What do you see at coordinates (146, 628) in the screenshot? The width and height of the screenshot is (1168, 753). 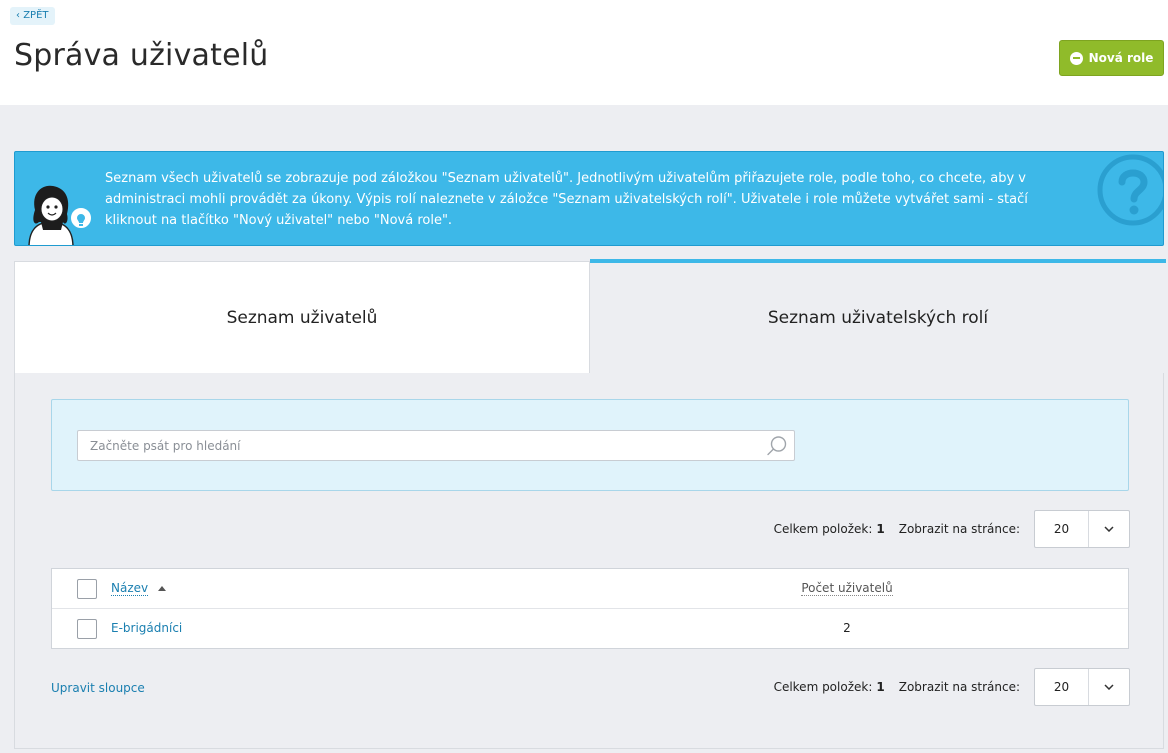 I see `role-name-link: E-brigádníci` at bounding box center [146, 628].